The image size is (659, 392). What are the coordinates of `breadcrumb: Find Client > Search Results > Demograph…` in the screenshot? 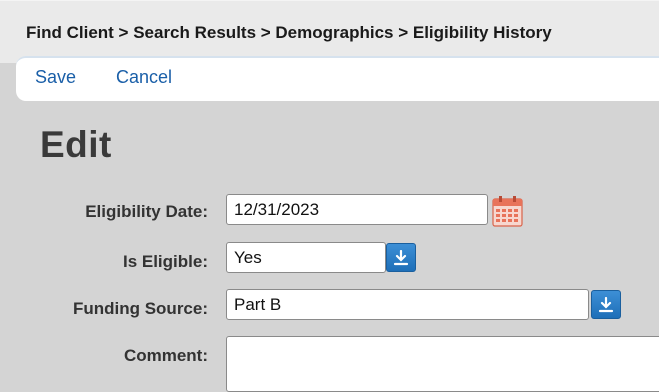 It's located at (289, 33).